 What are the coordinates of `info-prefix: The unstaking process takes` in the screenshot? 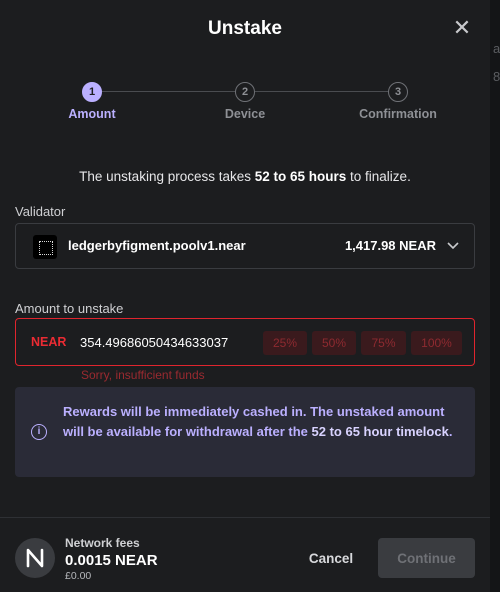 It's located at (167, 176).